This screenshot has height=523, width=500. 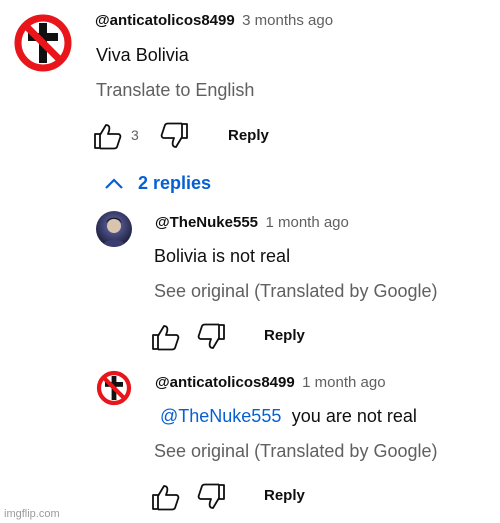 What do you see at coordinates (284, 335) in the screenshot?
I see `reply-1-reply-button: Reply` at bounding box center [284, 335].